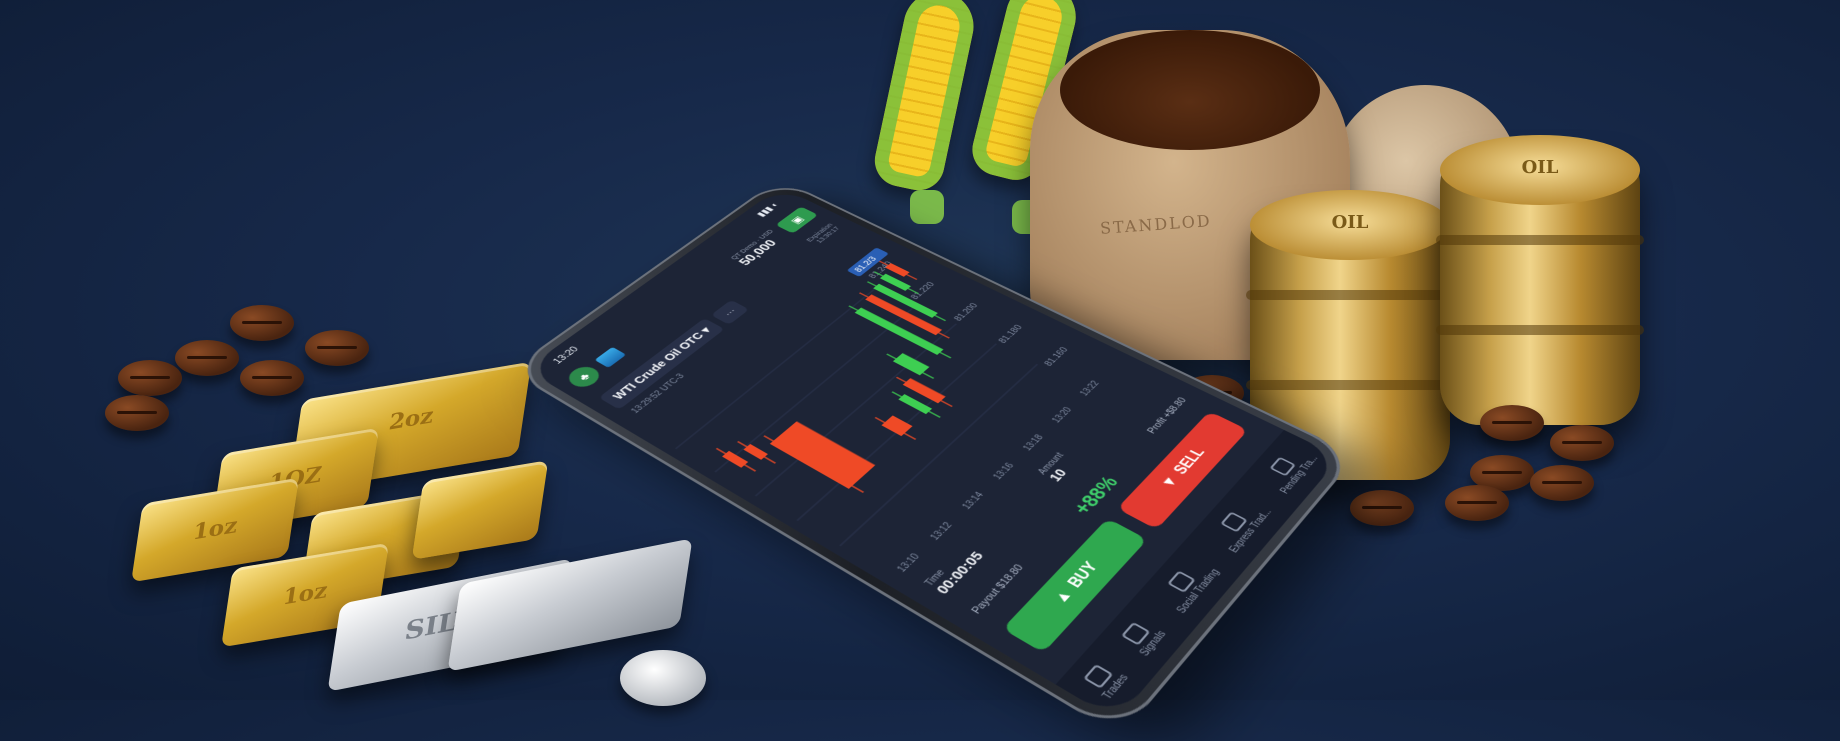 The image size is (1840, 741). Describe the element at coordinates (1167, 416) in the screenshot. I see `profit-text: Profit +$8.80` at that location.